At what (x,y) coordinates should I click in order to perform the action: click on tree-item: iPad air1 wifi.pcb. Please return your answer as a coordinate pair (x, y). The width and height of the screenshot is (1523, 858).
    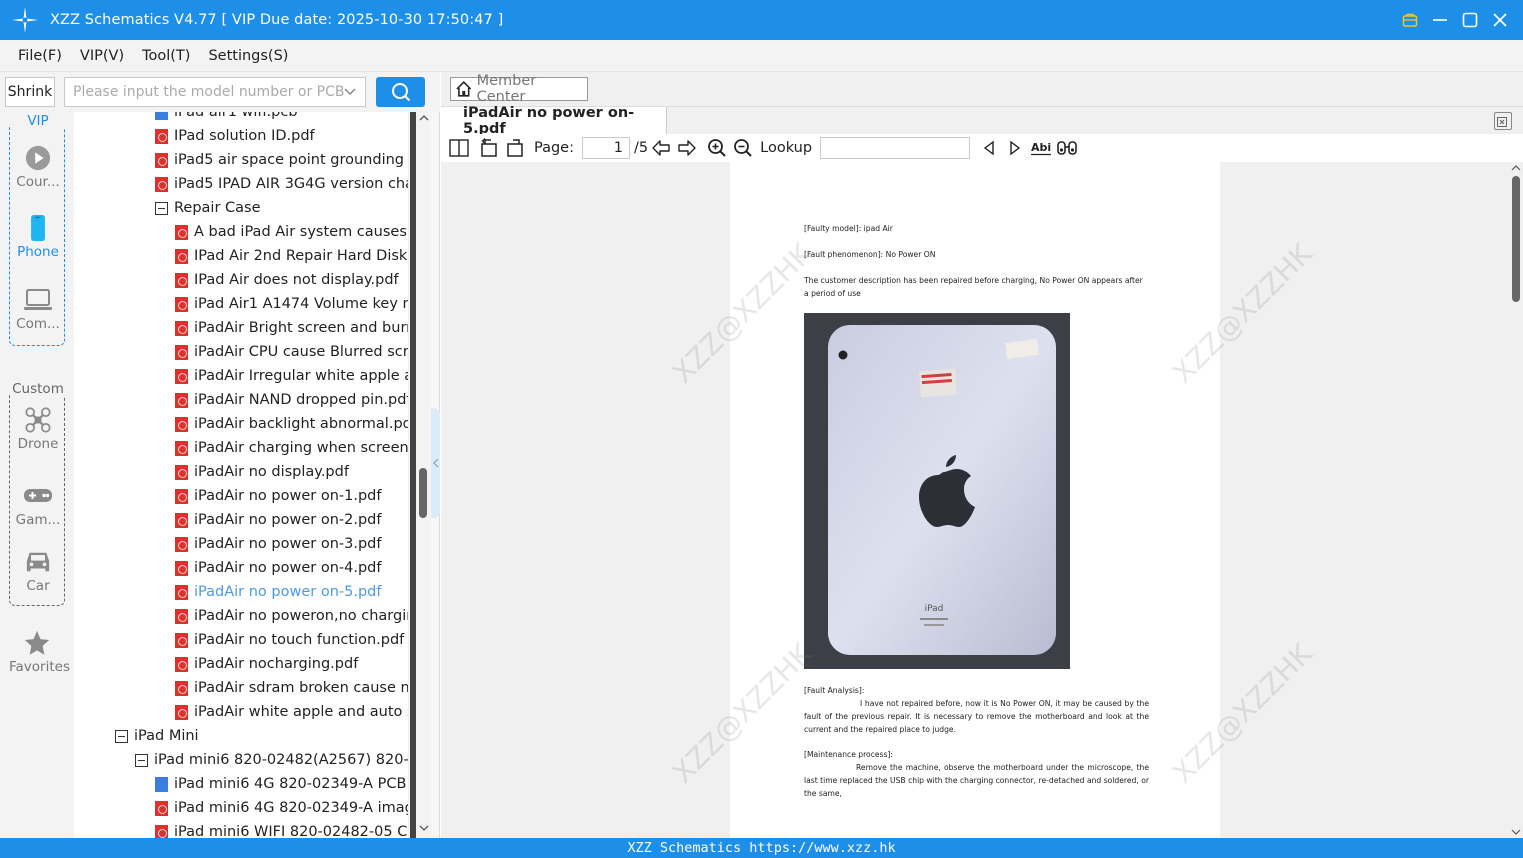
    Looking at the image, I should click on (281, 118).